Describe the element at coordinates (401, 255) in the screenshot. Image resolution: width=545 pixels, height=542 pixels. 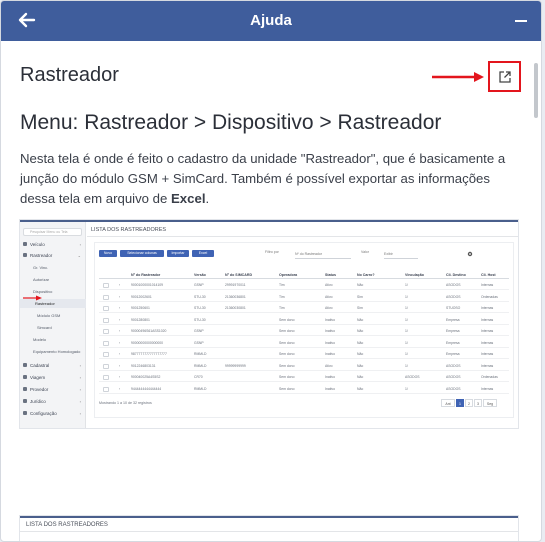
I see `shot-status-select: Exibir` at that location.